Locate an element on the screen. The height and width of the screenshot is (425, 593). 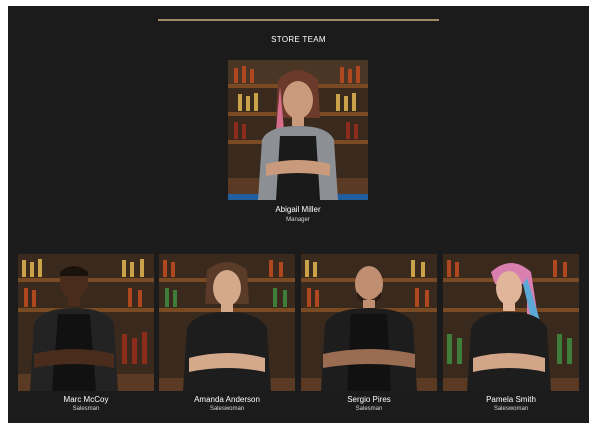
team-member-card: Pamela Smith Saleswoman is located at coordinates (511, 335).